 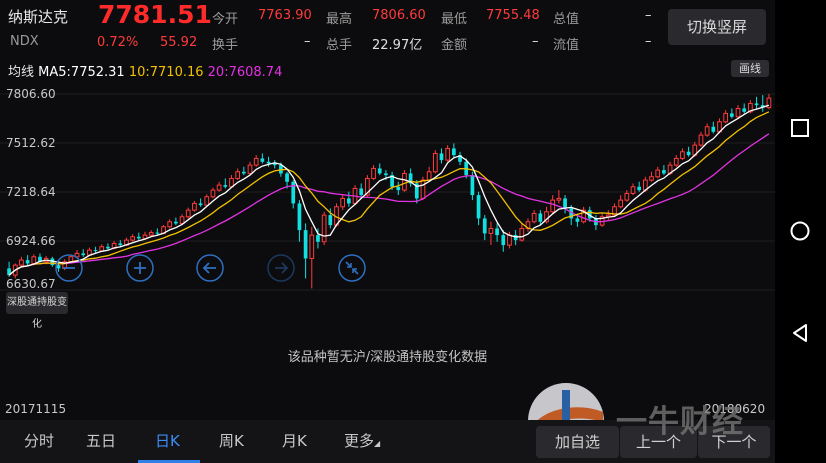 I want to click on recent-apps-icon, so click(x=800, y=128).